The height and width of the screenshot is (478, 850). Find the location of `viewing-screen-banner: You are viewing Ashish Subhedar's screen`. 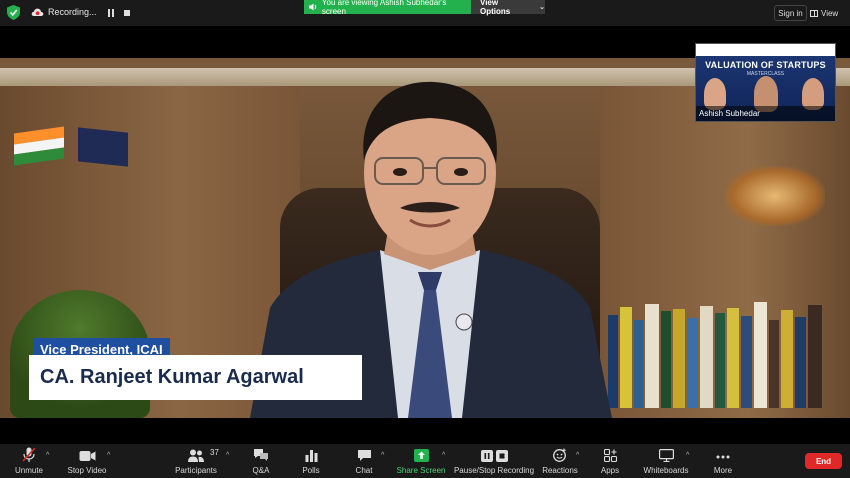

viewing-screen-banner: You are viewing Ashish Subhedar's screen is located at coordinates (387, 8).